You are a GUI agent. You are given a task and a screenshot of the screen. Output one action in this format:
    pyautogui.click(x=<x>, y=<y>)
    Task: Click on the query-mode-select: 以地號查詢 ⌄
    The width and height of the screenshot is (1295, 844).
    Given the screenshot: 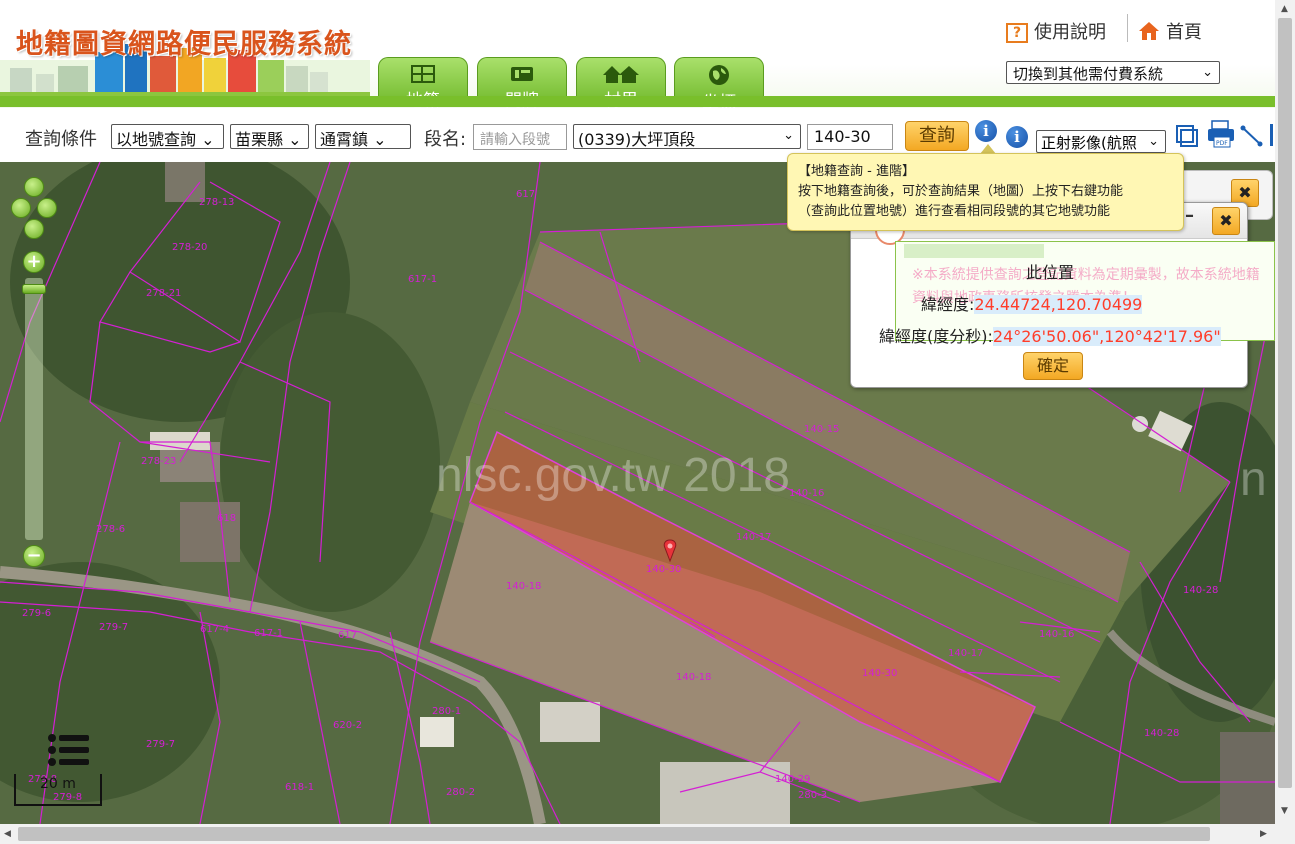 What is the action you would take?
    pyautogui.click(x=167, y=136)
    